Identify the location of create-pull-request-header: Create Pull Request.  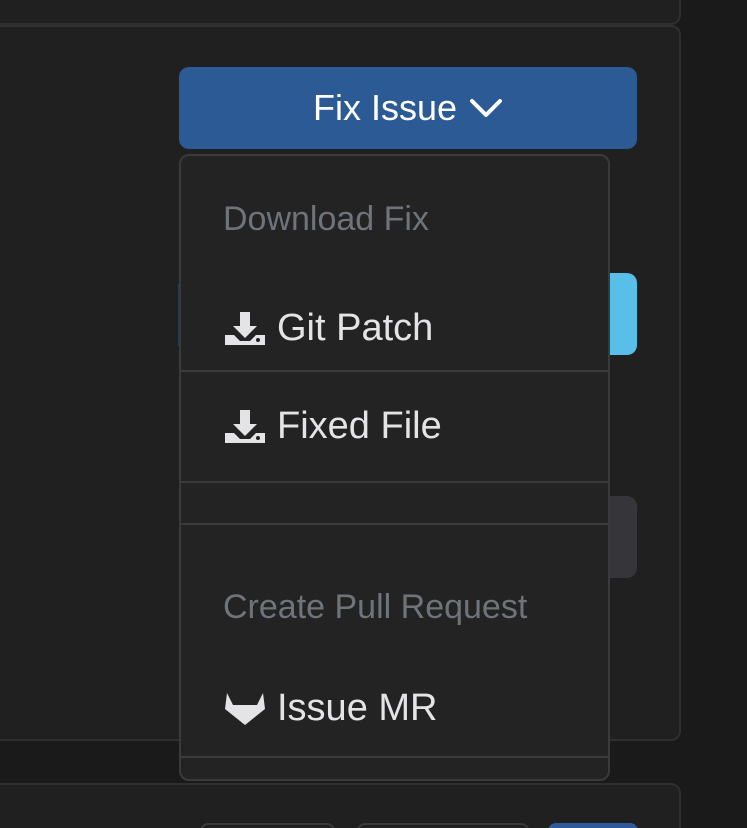
(375, 607).